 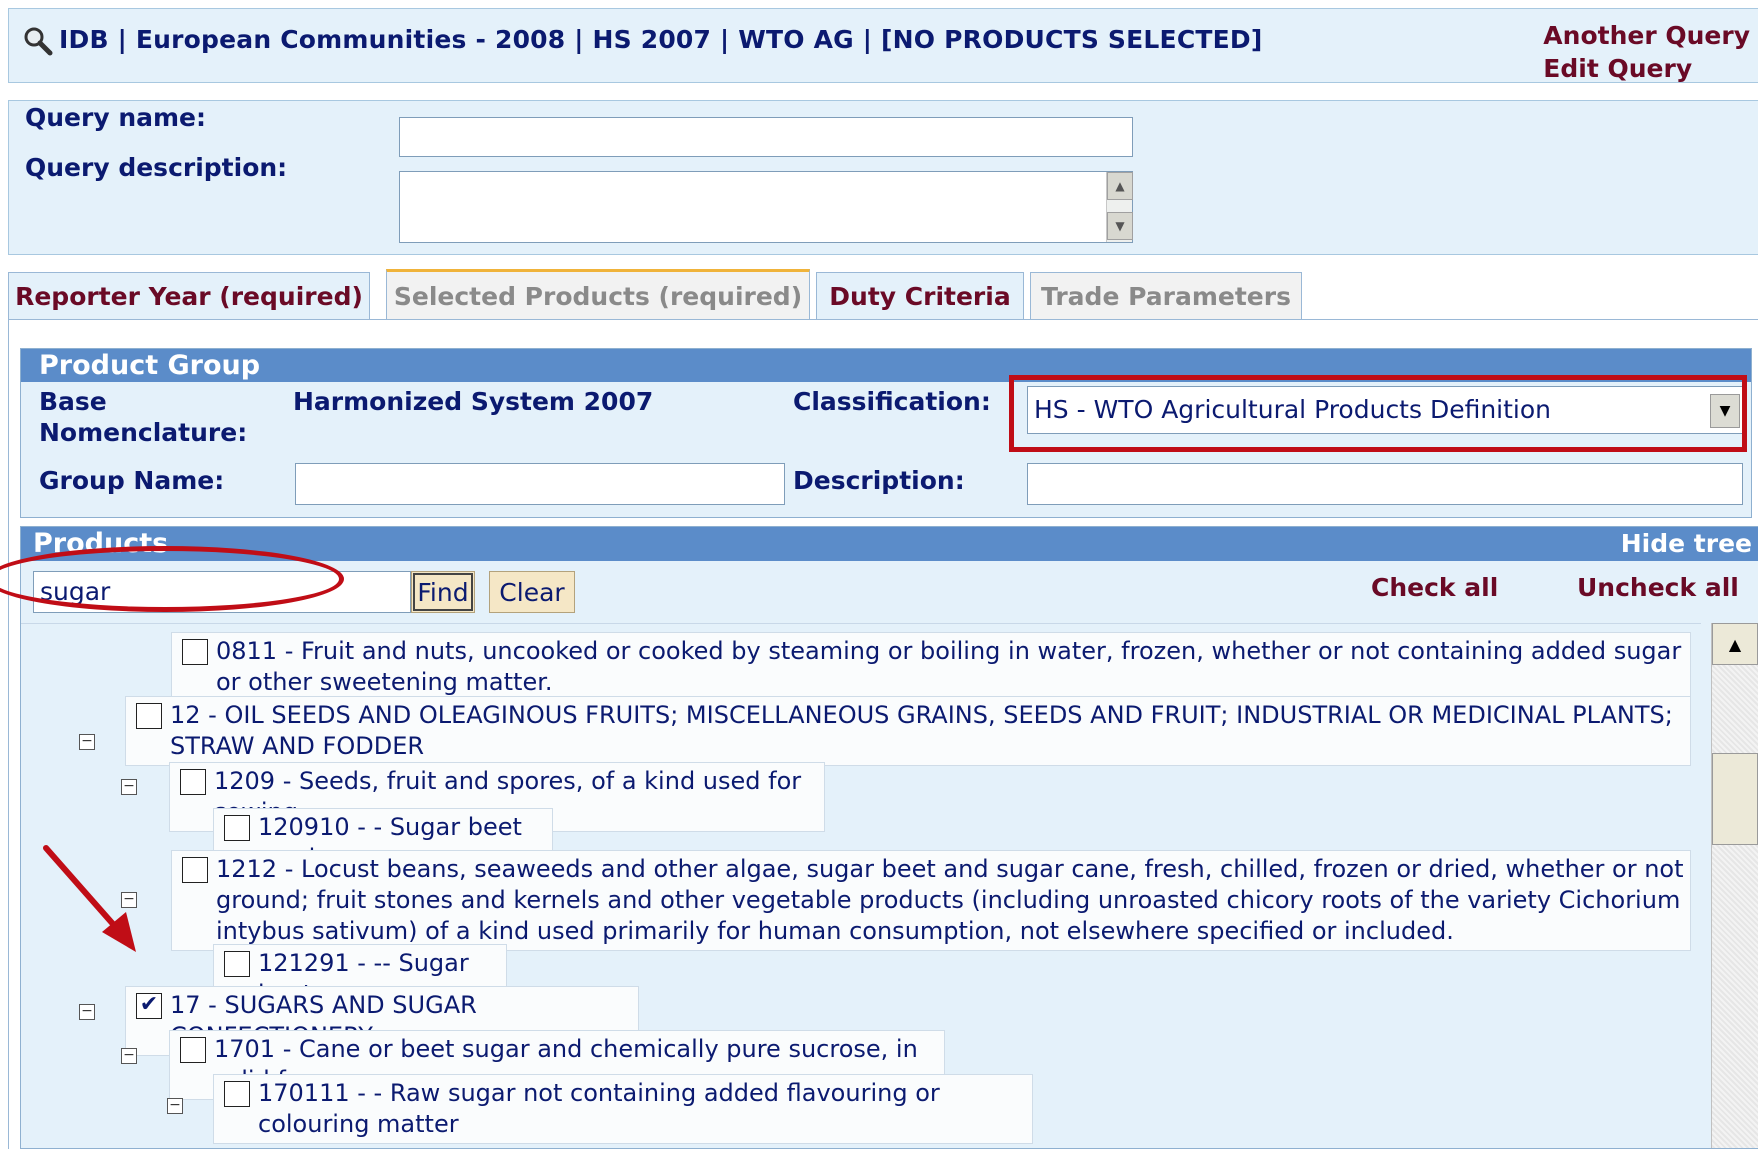 I want to click on query-description-label: Query description:, so click(x=156, y=167).